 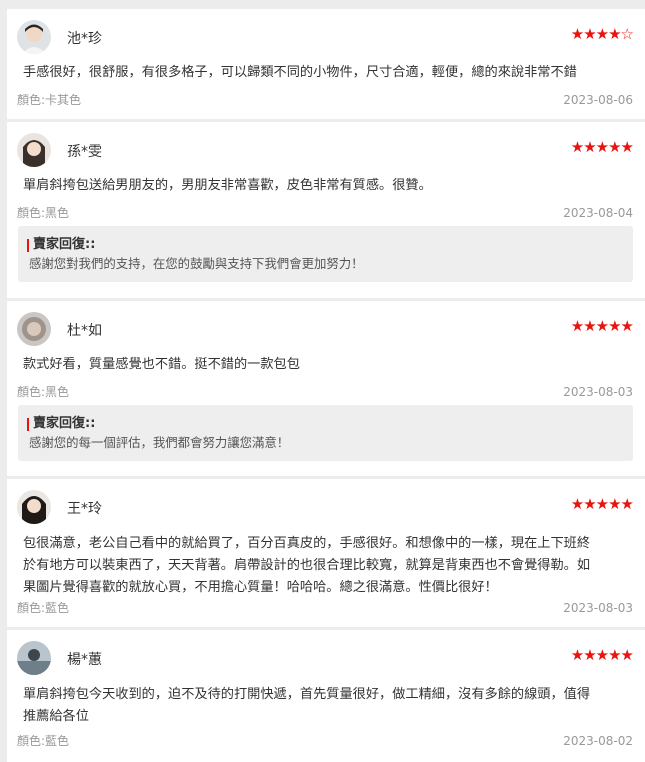 I want to click on reviewer-name: 池*珍, so click(x=84, y=39).